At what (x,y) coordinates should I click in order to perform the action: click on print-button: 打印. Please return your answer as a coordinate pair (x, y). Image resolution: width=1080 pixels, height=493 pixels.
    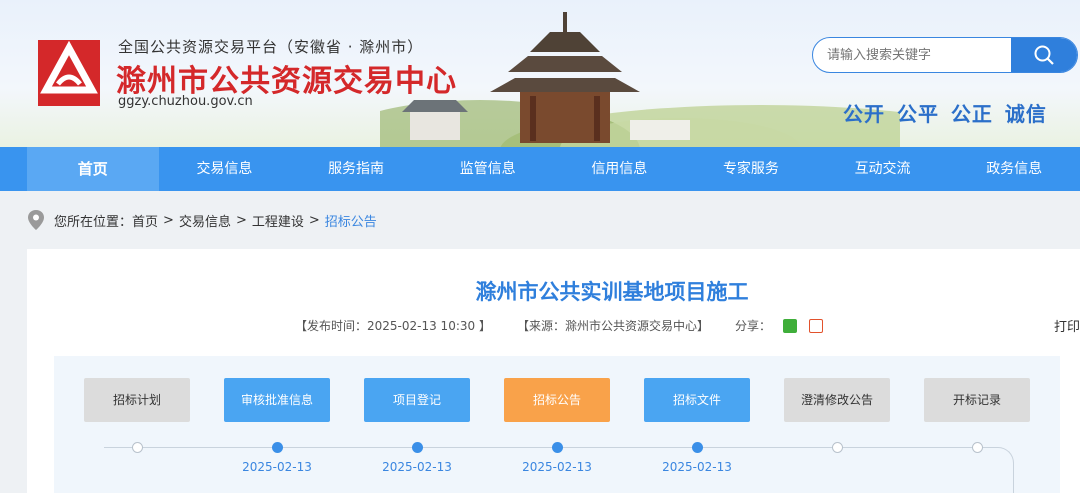
    Looking at the image, I should click on (1067, 325).